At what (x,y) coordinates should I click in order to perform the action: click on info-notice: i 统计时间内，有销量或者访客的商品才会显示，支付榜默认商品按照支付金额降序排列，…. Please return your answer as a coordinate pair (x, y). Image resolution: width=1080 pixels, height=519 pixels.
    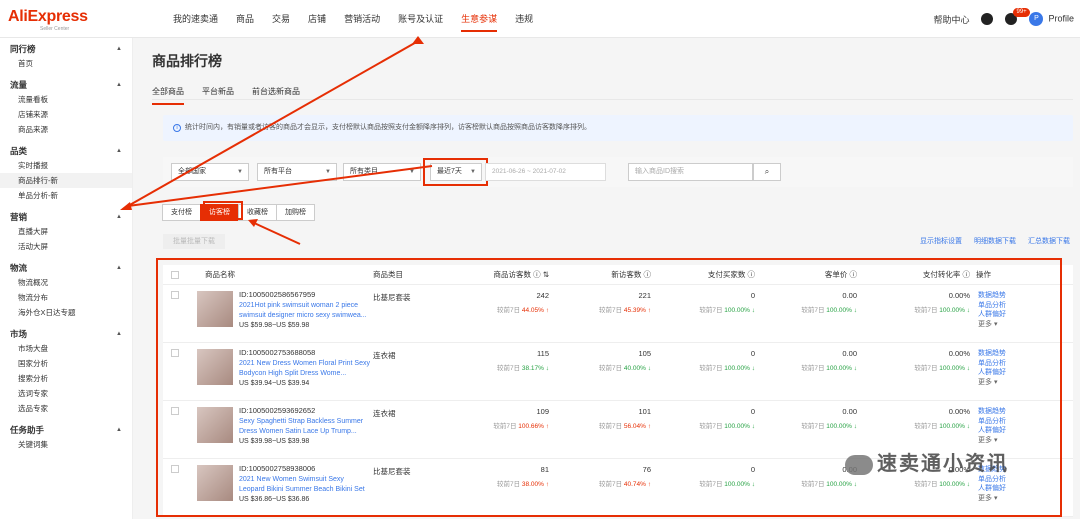
    Looking at the image, I should click on (618, 128).